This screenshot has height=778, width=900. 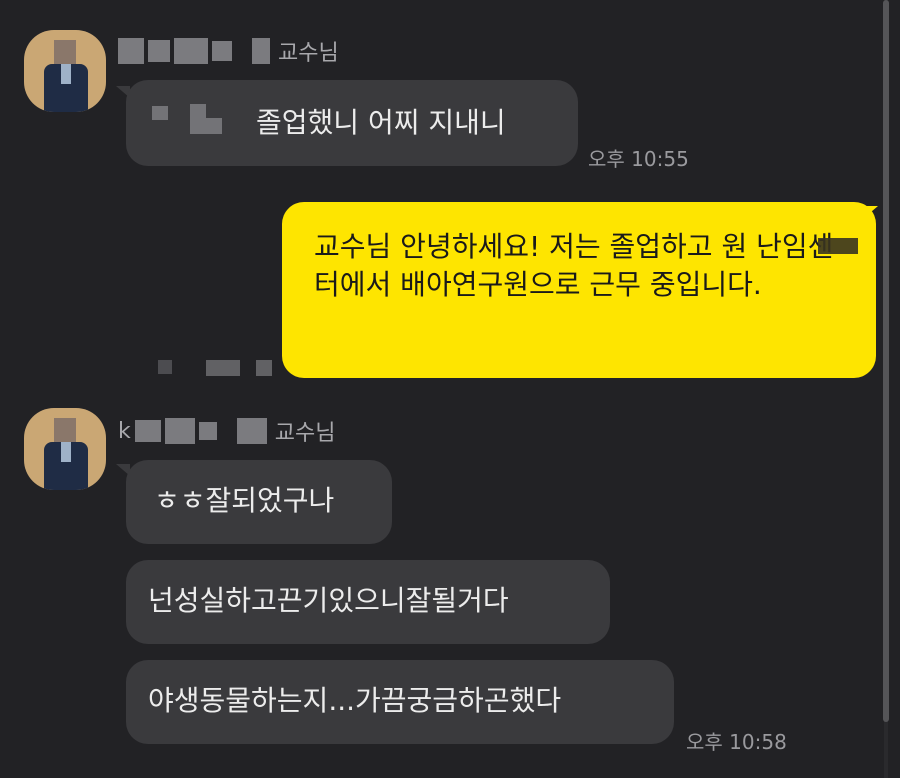 I want to click on scrollbar-thumb, so click(x=886, y=361).